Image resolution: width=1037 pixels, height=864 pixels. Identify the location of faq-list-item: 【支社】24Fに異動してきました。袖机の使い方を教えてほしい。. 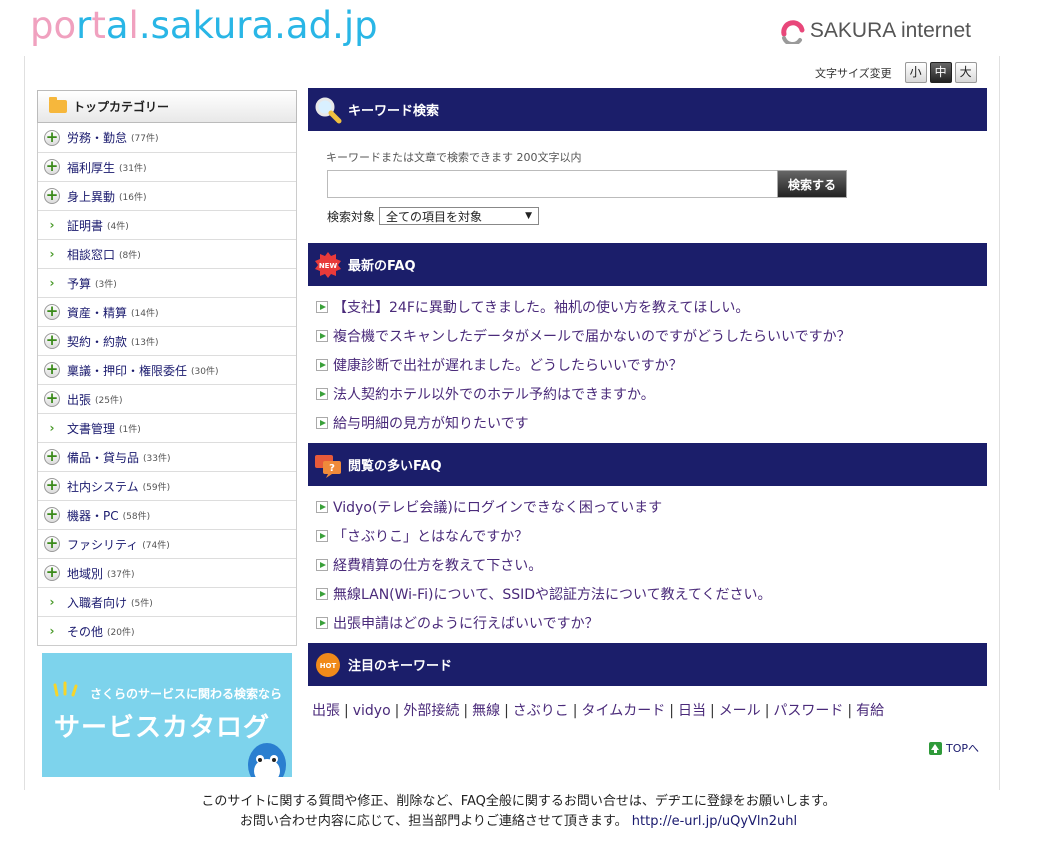
(651, 306).